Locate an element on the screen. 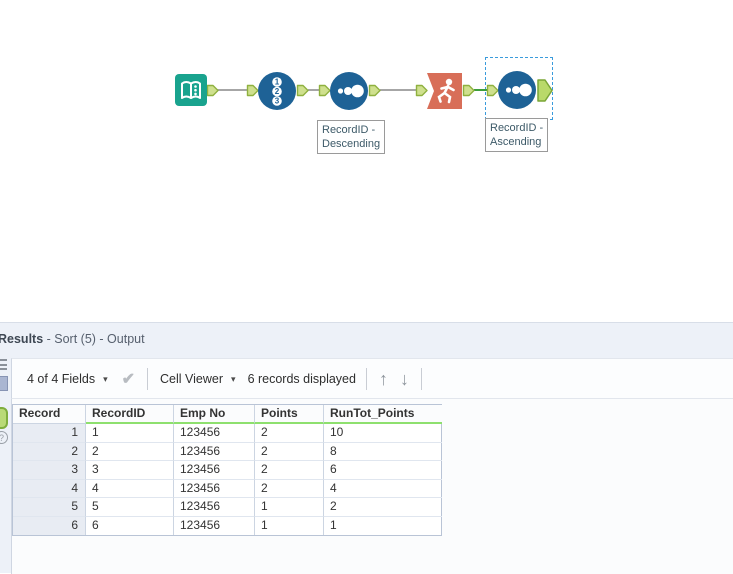 This screenshot has height=574, width=733. tool-running-total is located at coordinates (445, 91).